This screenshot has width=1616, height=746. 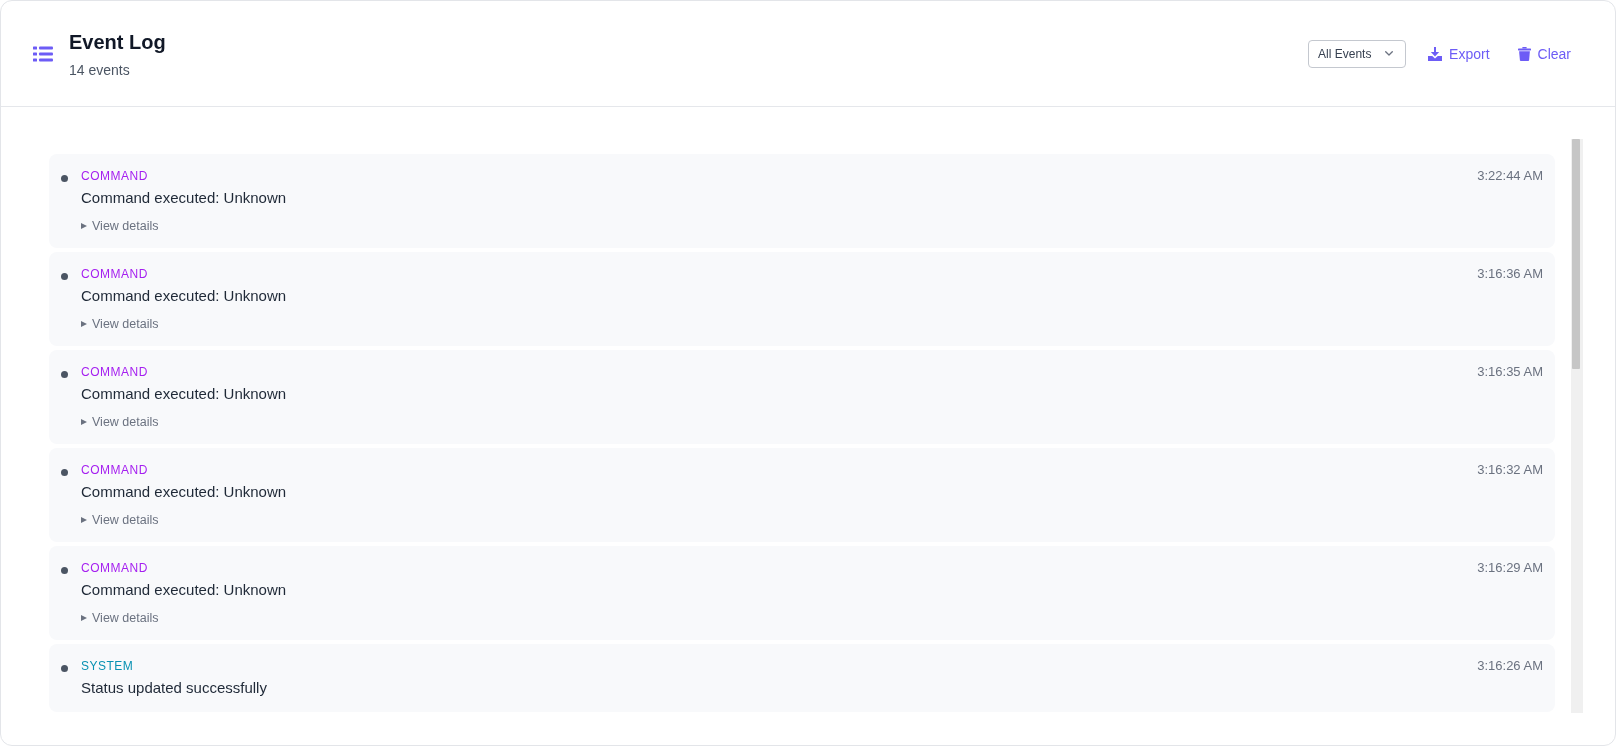 I want to click on export-button: Export, so click(x=1459, y=53).